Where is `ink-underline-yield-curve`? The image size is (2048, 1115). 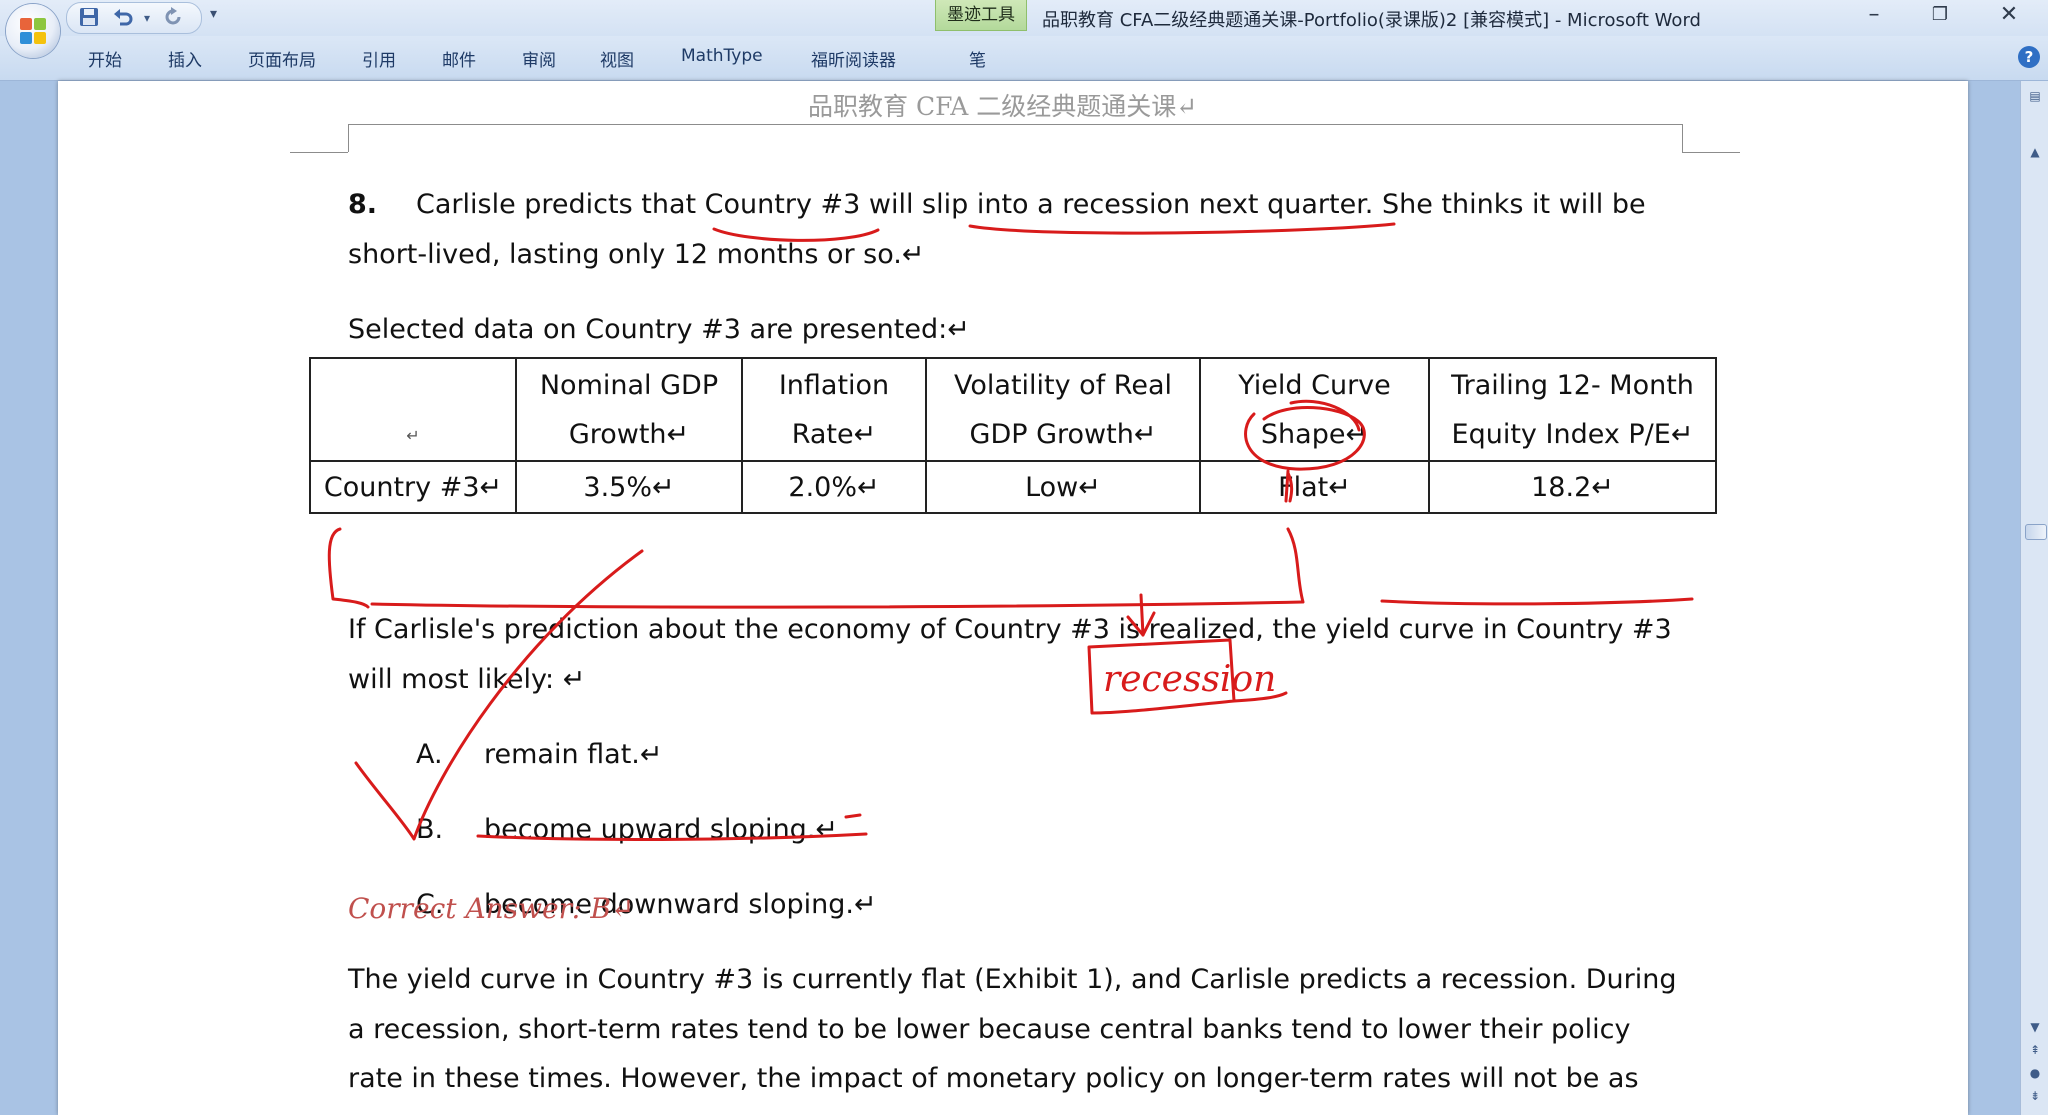
ink-underline-yield-curve is located at coordinates (1537, 601).